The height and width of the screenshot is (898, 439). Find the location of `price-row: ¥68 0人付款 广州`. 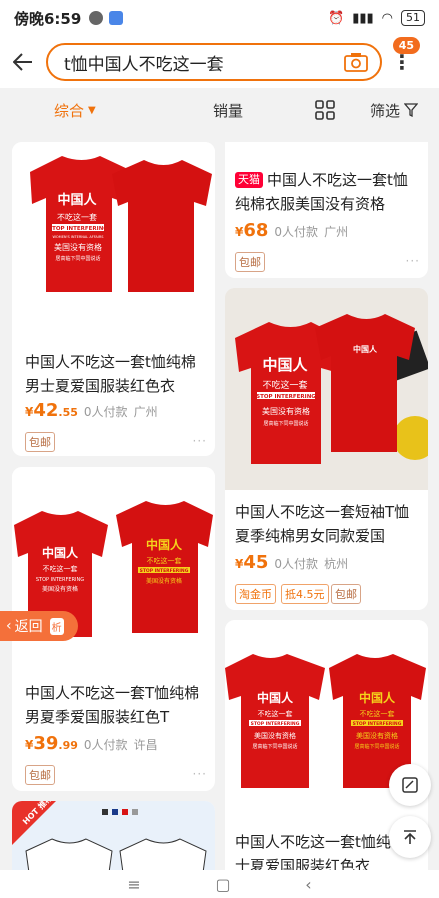

price-row: ¥68 0人付款 广州 is located at coordinates (291, 230).